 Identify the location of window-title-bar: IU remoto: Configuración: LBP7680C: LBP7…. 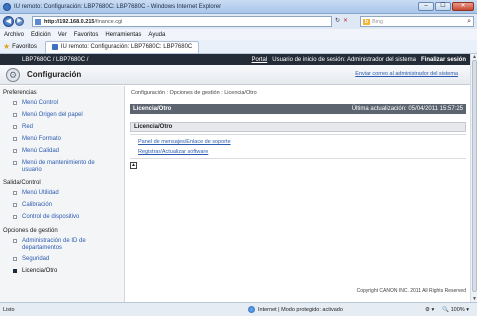
(238, 7).